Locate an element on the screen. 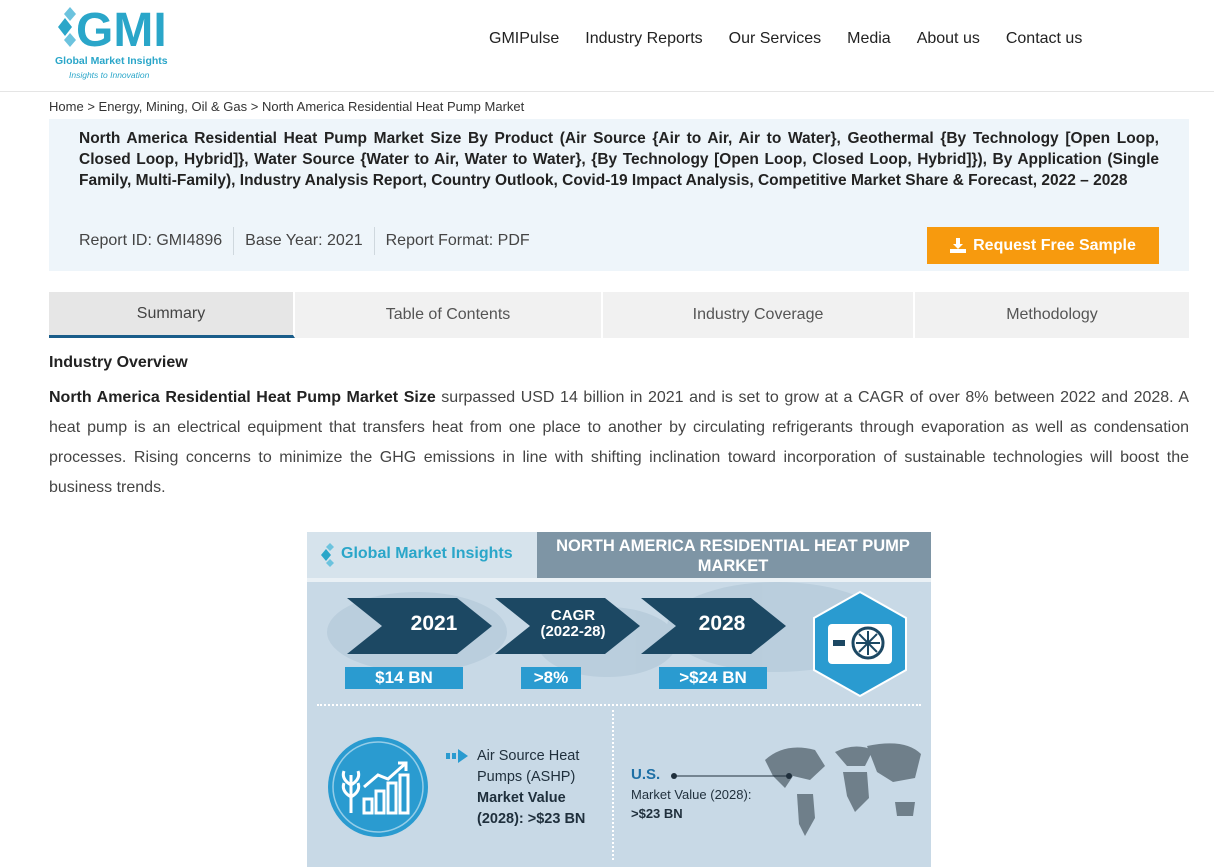 The width and height of the screenshot is (1214, 867). growth-chart-icon is located at coordinates (378, 787).